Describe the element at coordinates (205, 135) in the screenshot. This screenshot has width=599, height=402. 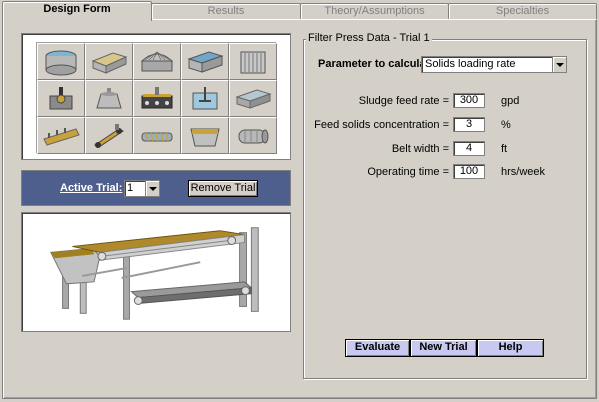
I see `sludge-bin-icon` at that location.